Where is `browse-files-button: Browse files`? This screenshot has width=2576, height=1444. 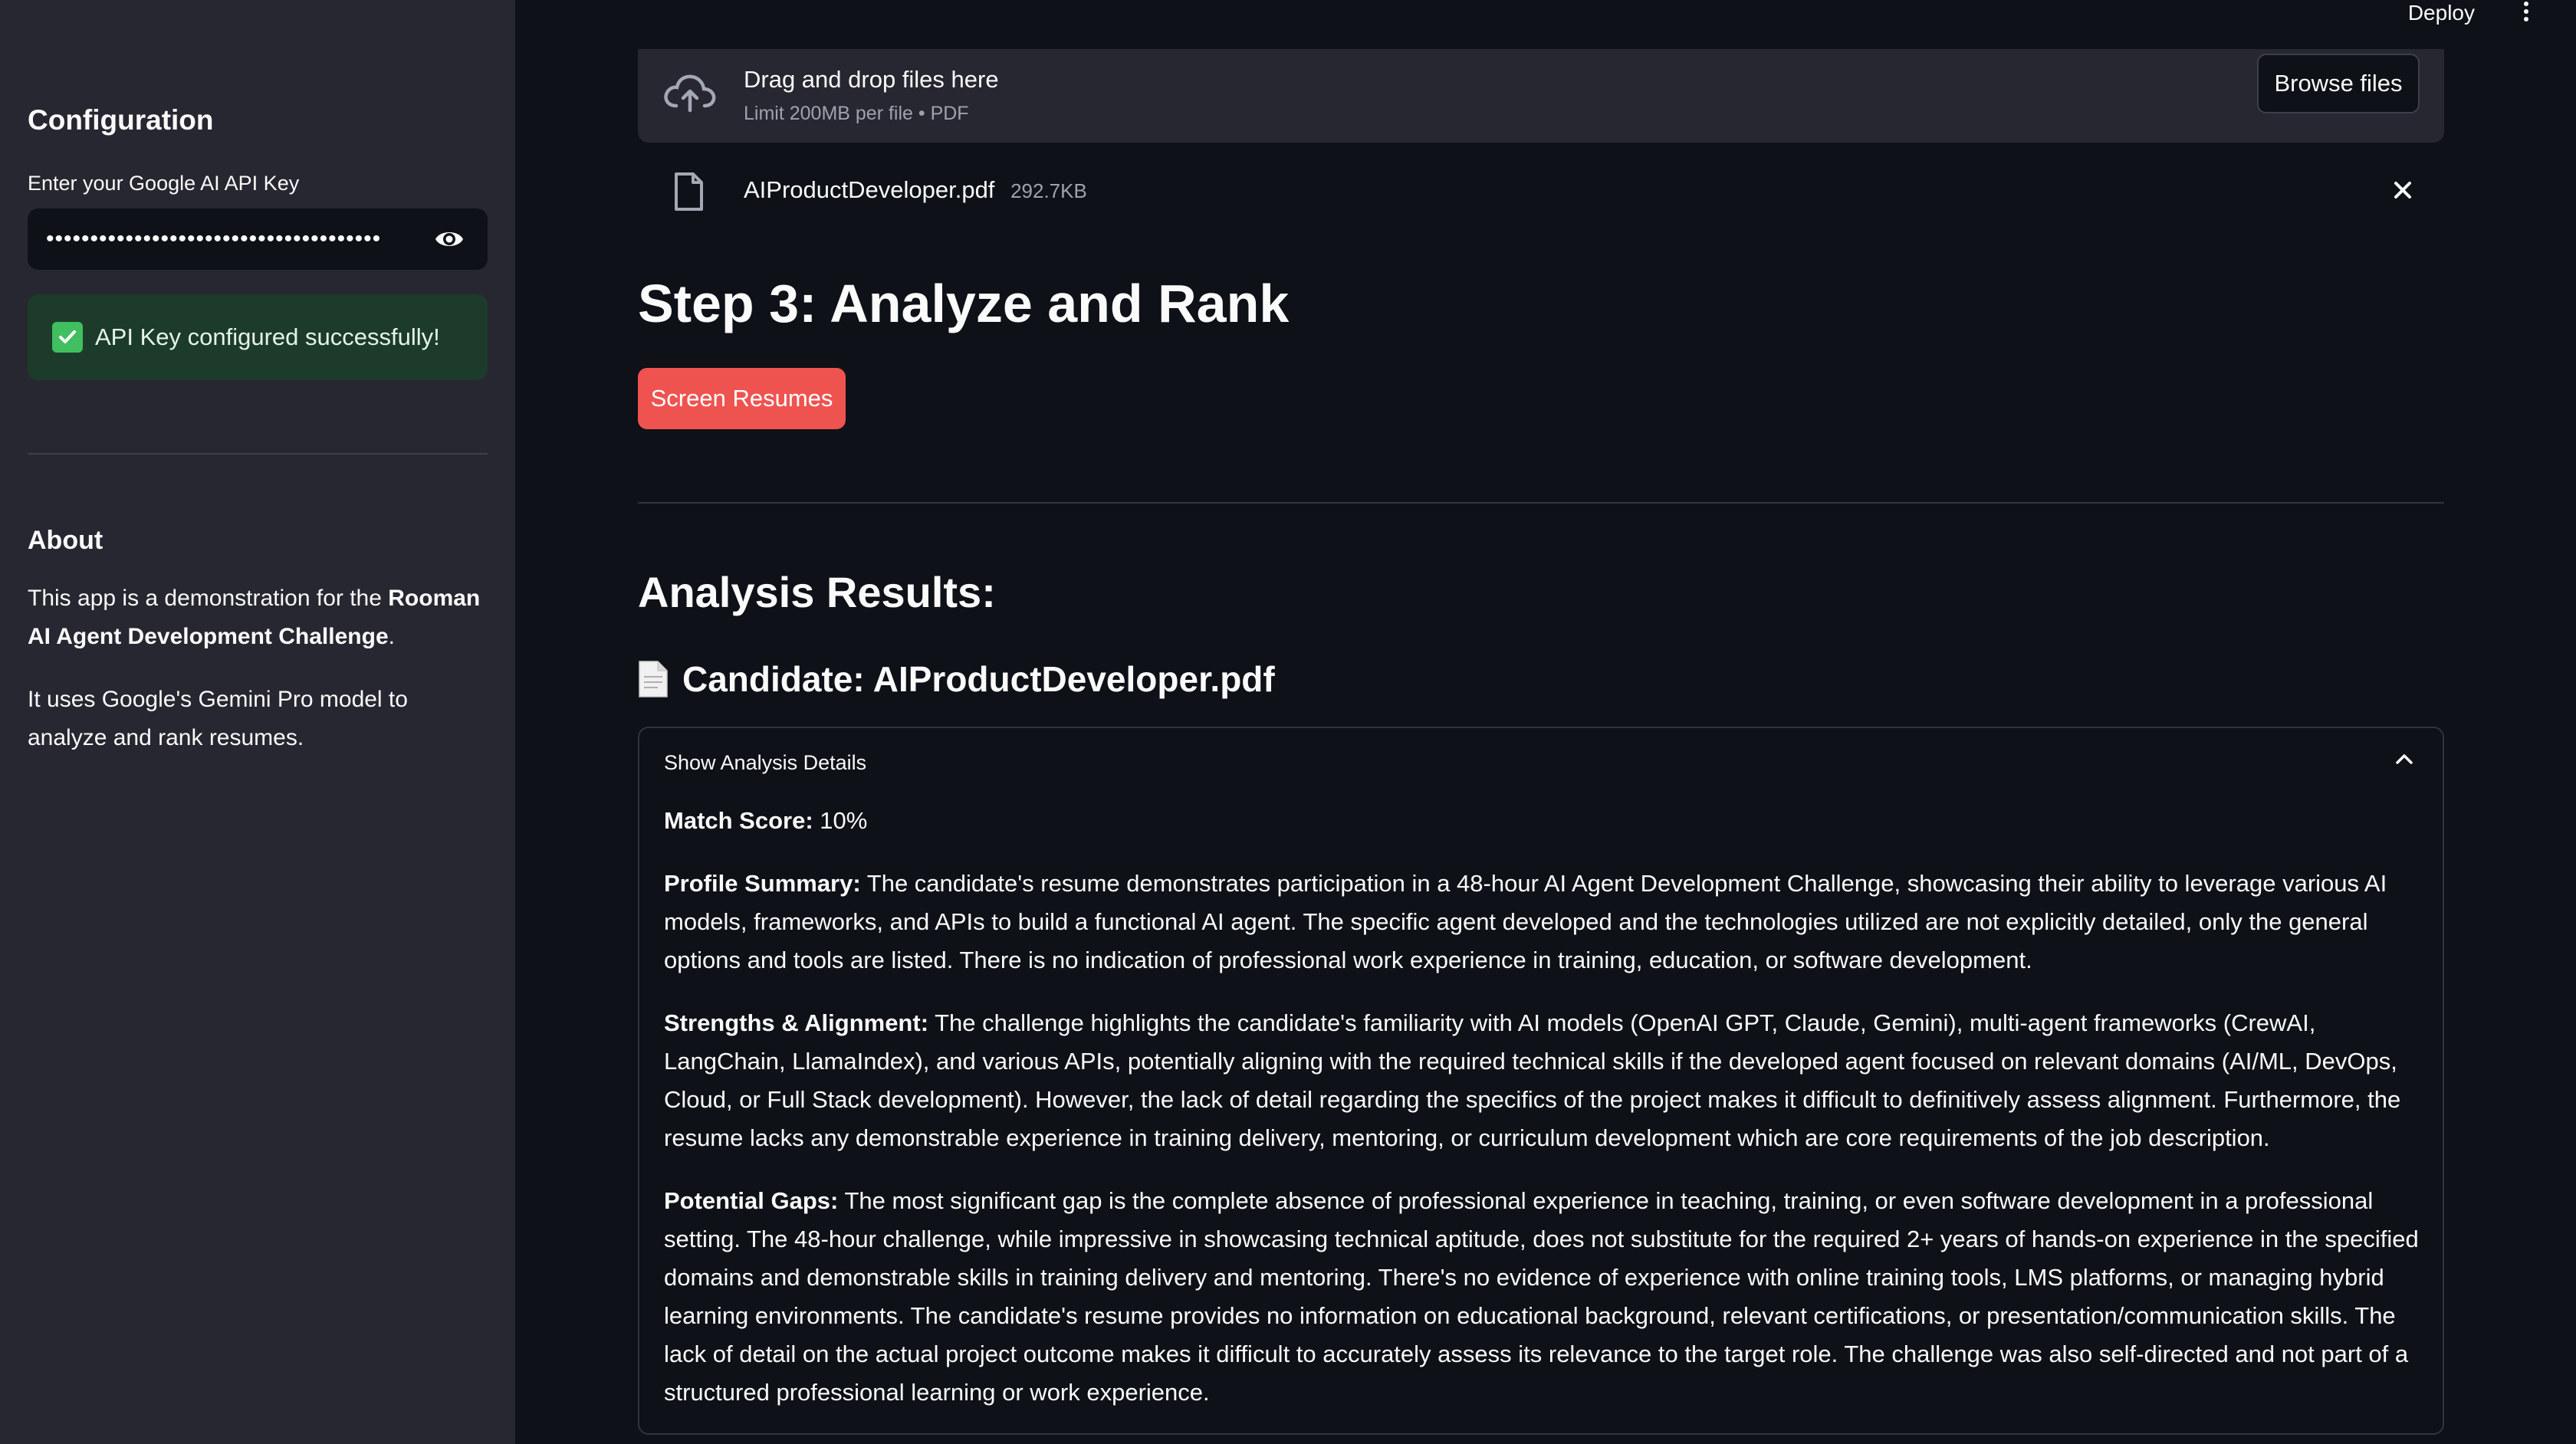
browse-files-button: Browse files is located at coordinates (2339, 84).